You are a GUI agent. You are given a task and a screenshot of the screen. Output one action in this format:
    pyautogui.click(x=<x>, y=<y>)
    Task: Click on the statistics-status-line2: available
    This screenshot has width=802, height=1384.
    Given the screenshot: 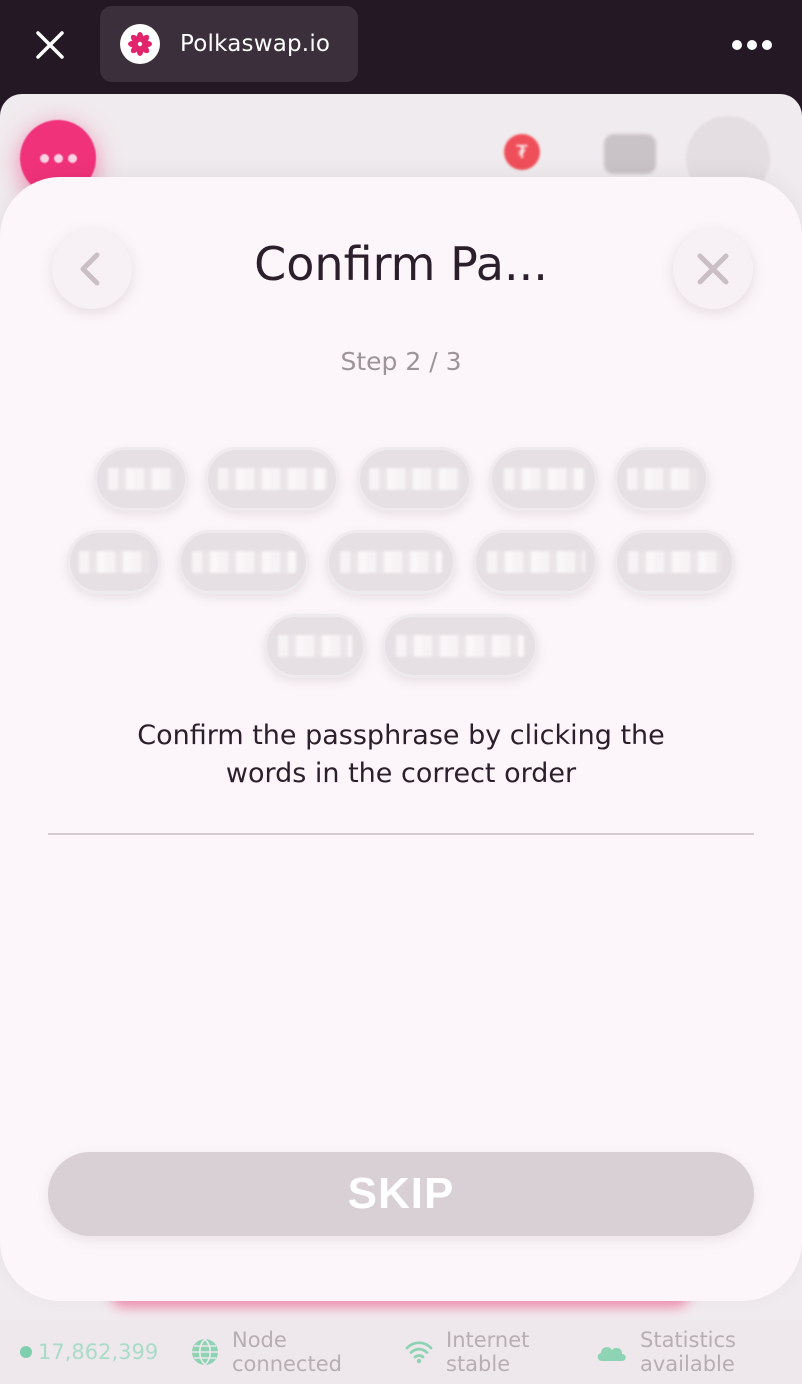 What is the action you would take?
    pyautogui.click(x=687, y=1364)
    